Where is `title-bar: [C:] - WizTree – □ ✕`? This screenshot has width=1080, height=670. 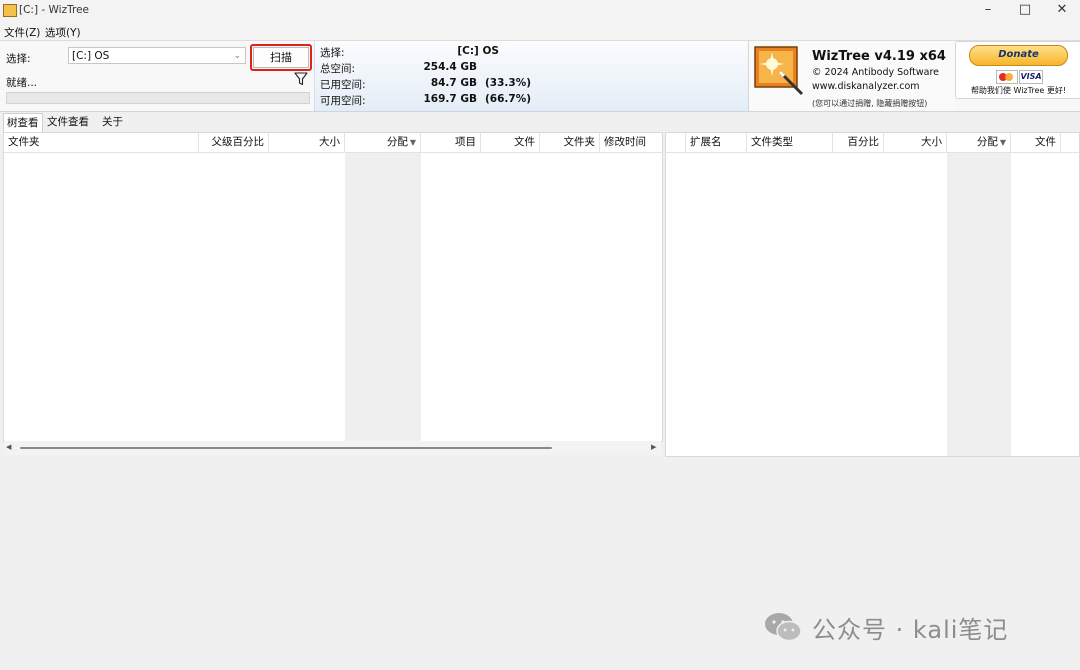 title-bar: [C:] - WizTree – □ ✕ is located at coordinates (540, 11).